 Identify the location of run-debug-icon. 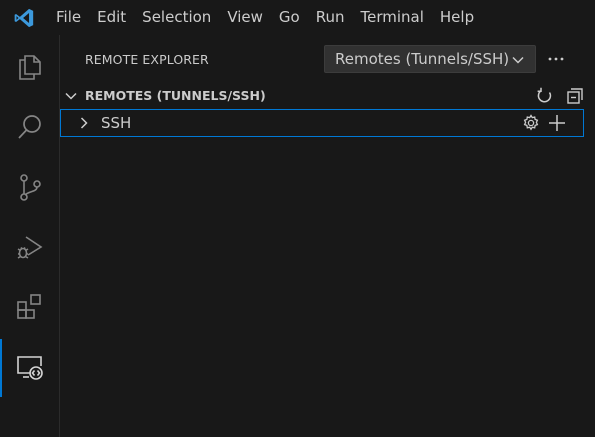
(30, 247).